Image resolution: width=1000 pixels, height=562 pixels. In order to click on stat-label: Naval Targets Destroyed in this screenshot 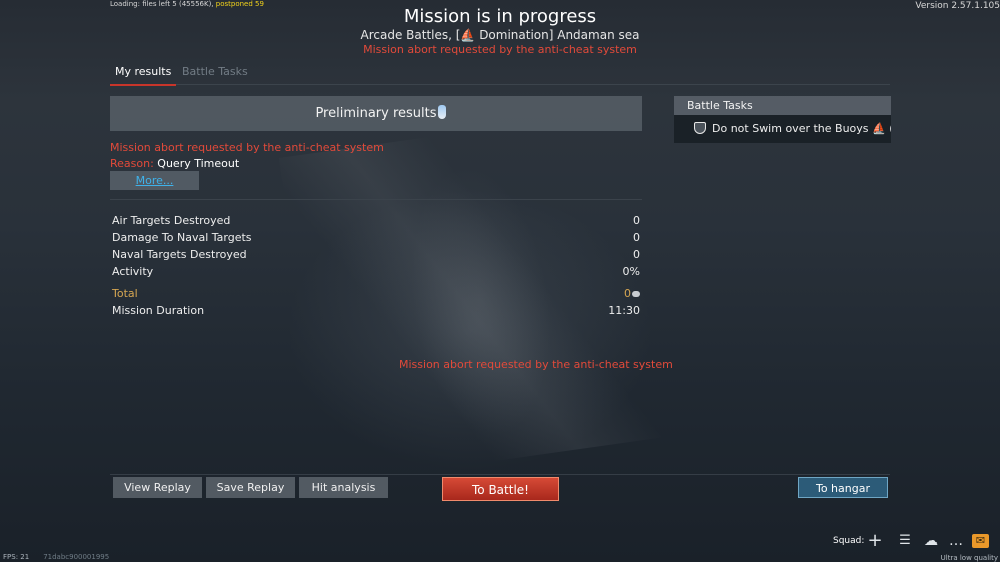, I will do `click(179, 254)`.